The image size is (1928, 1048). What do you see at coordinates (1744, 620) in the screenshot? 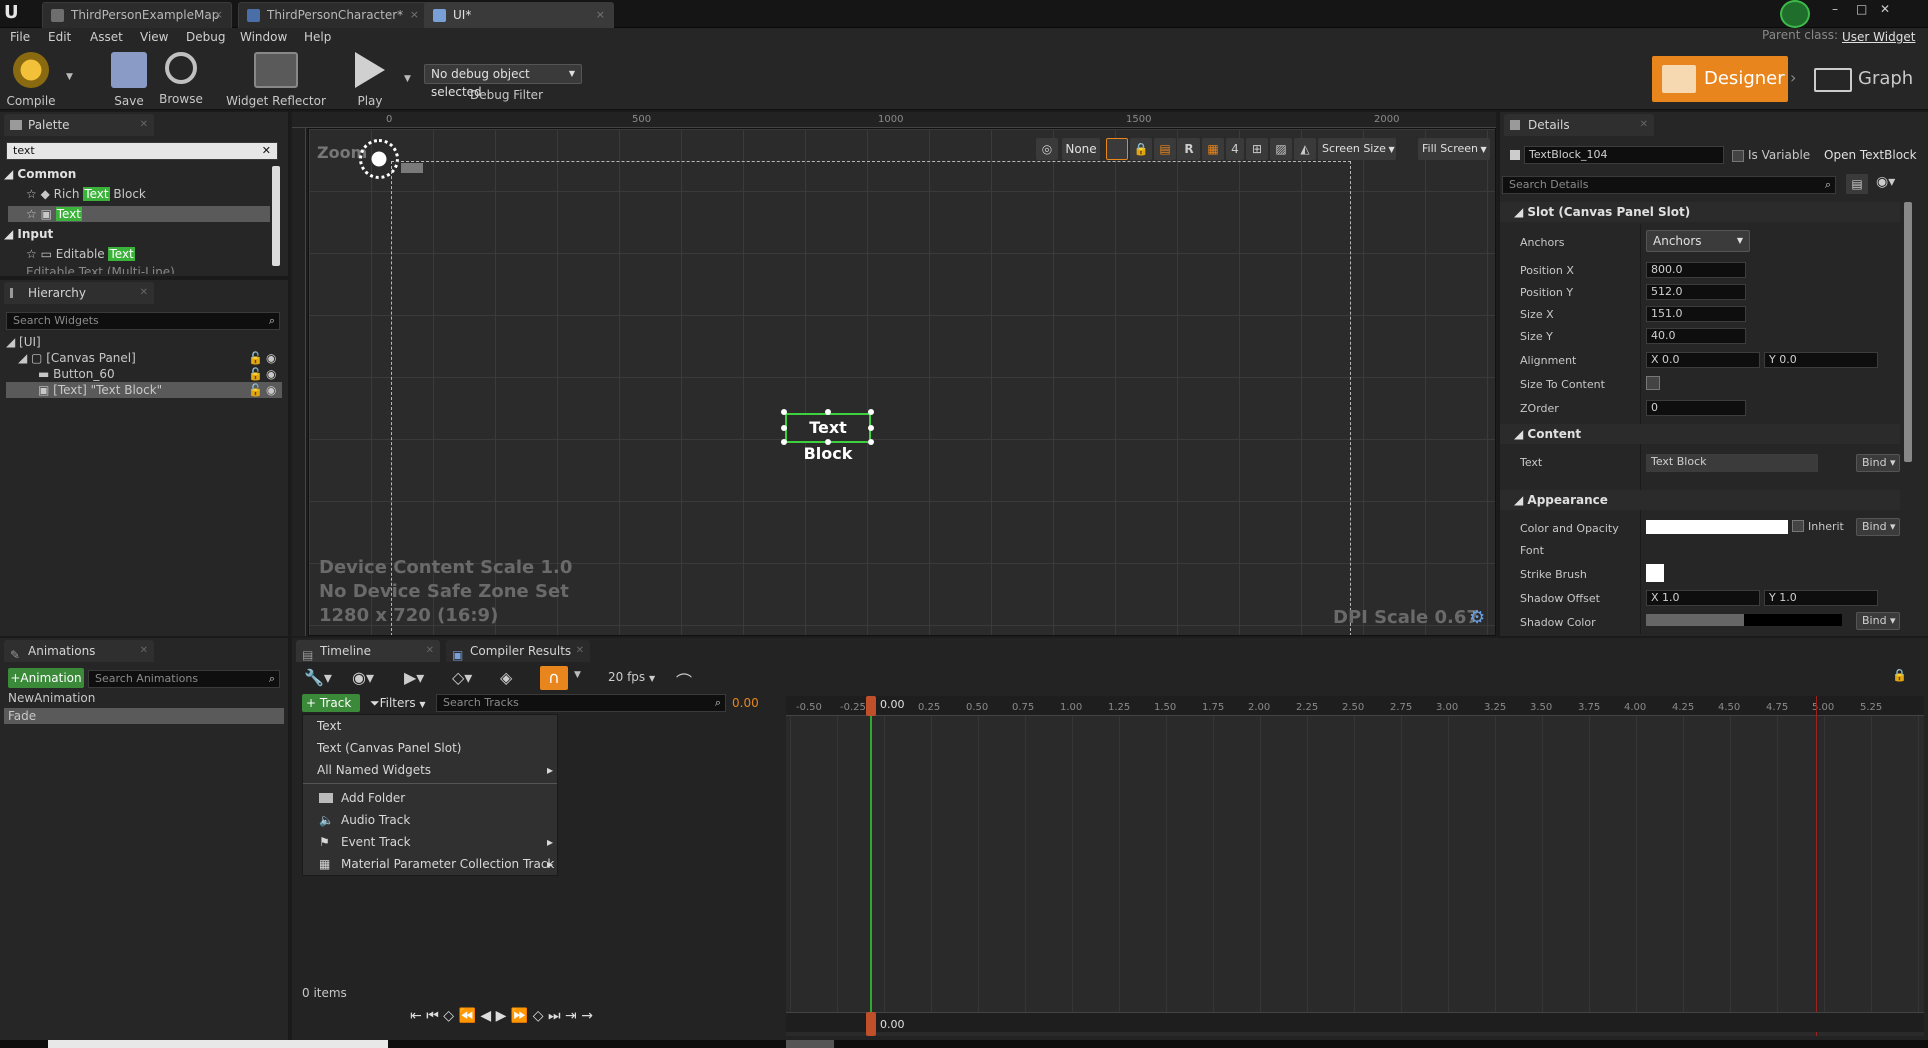
I see `shadow-color-swatch` at bounding box center [1744, 620].